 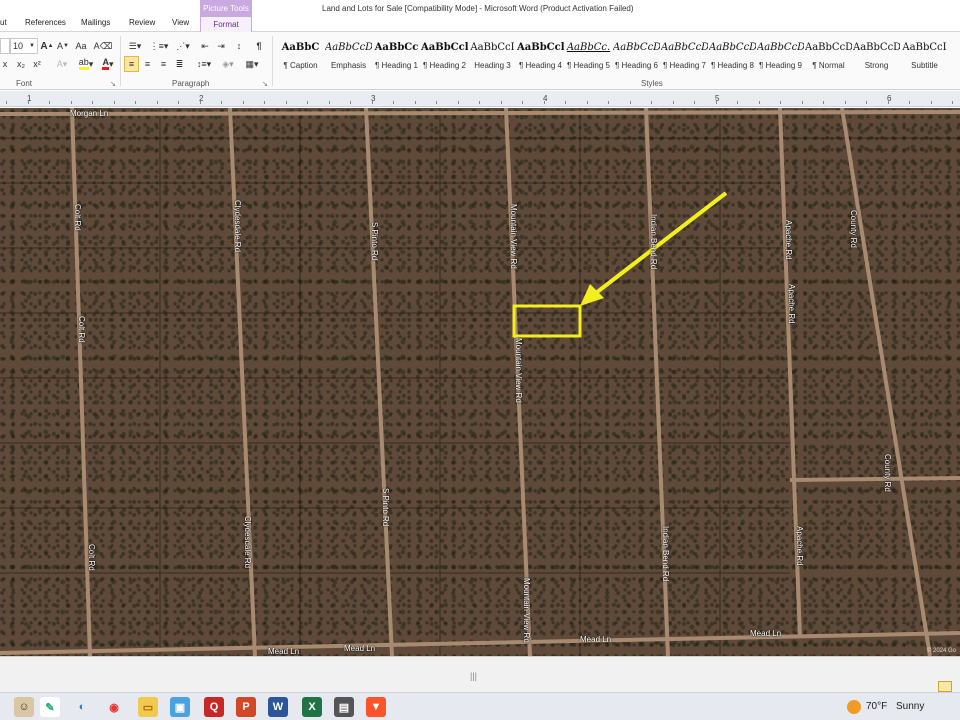 I want to click on edge-icon: ◐, so click(x=82, y=707).